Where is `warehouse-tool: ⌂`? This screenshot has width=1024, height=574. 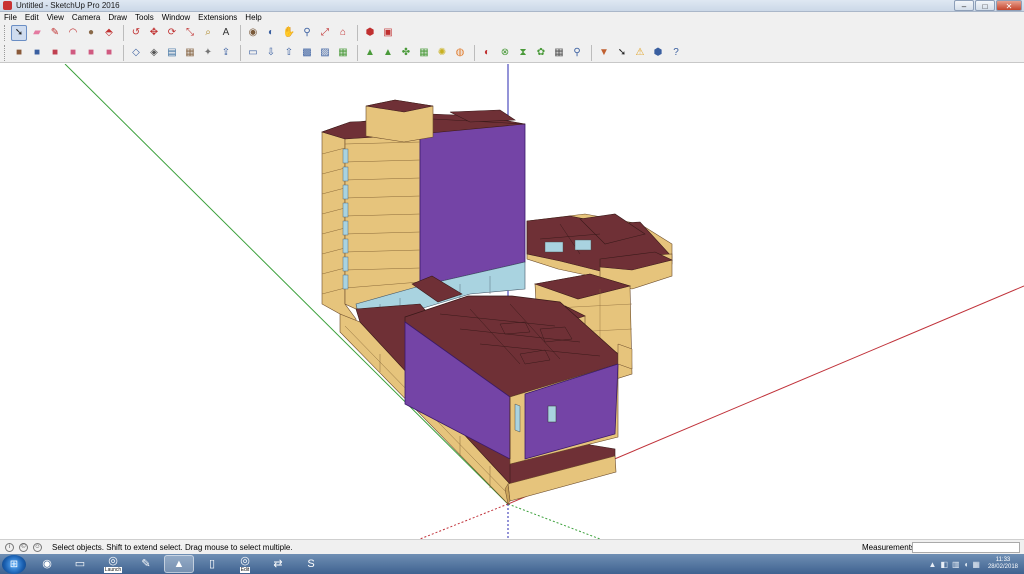 warehouse-tool: ⌂ is located at coordinates (343, 33).